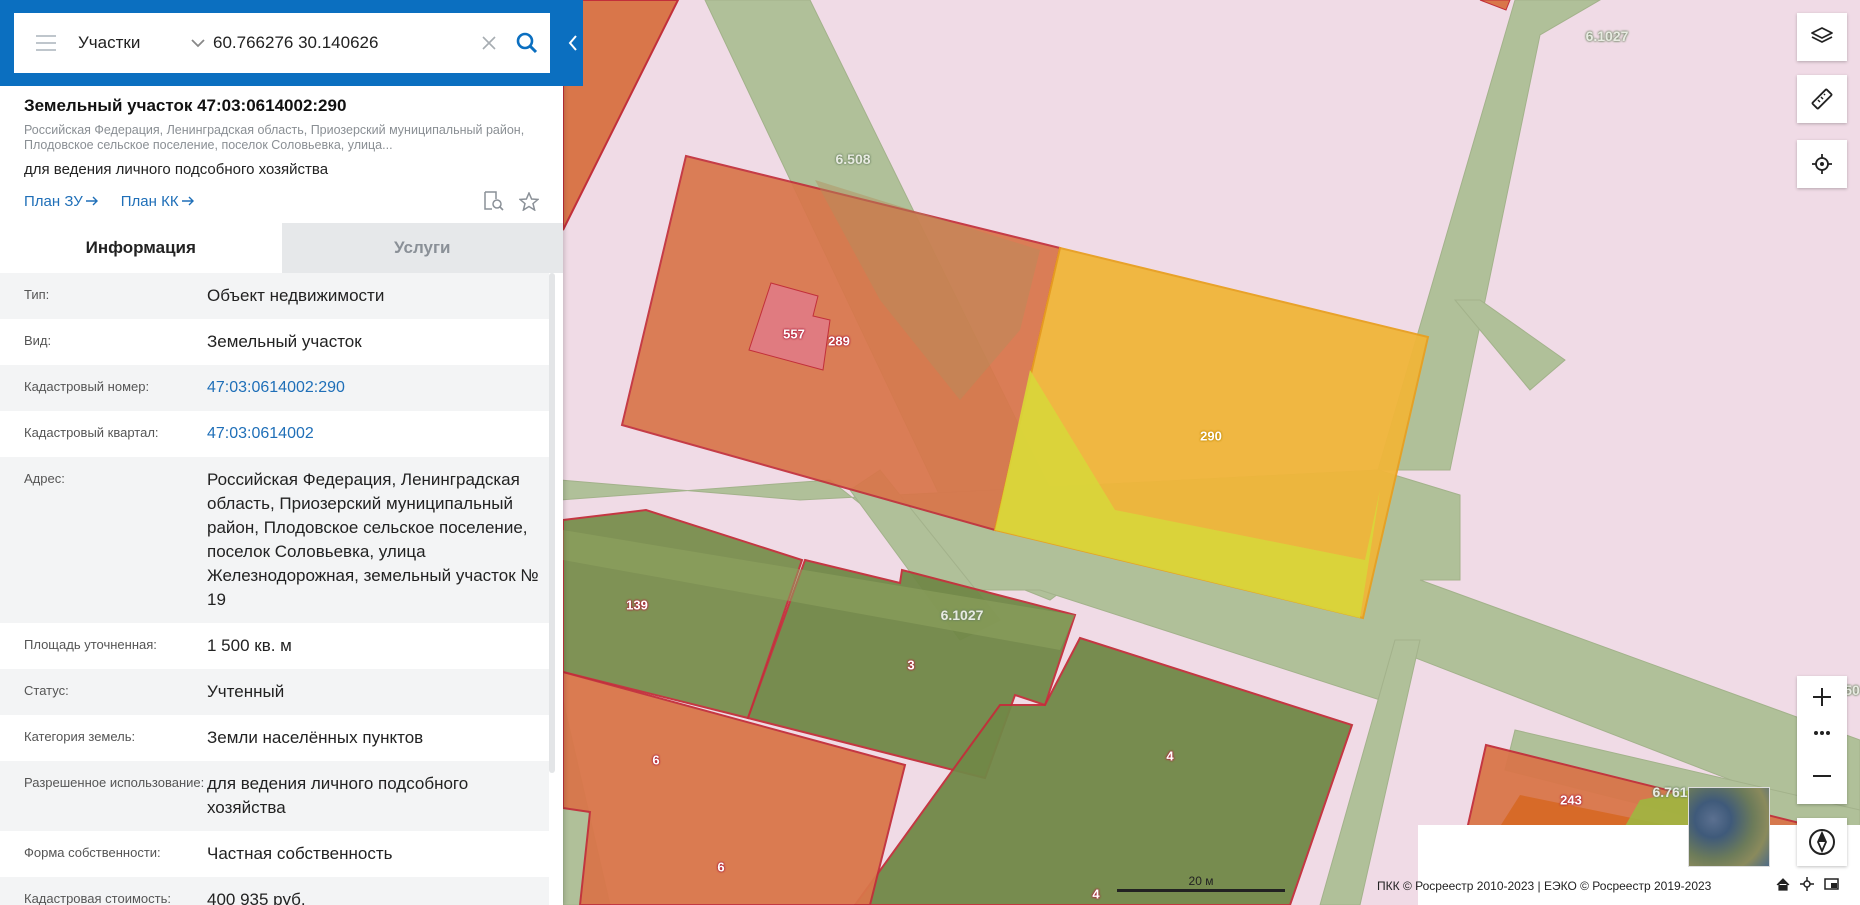  I want to click on road-label-6-1027-top: 6.1027, so click(1607, 36).